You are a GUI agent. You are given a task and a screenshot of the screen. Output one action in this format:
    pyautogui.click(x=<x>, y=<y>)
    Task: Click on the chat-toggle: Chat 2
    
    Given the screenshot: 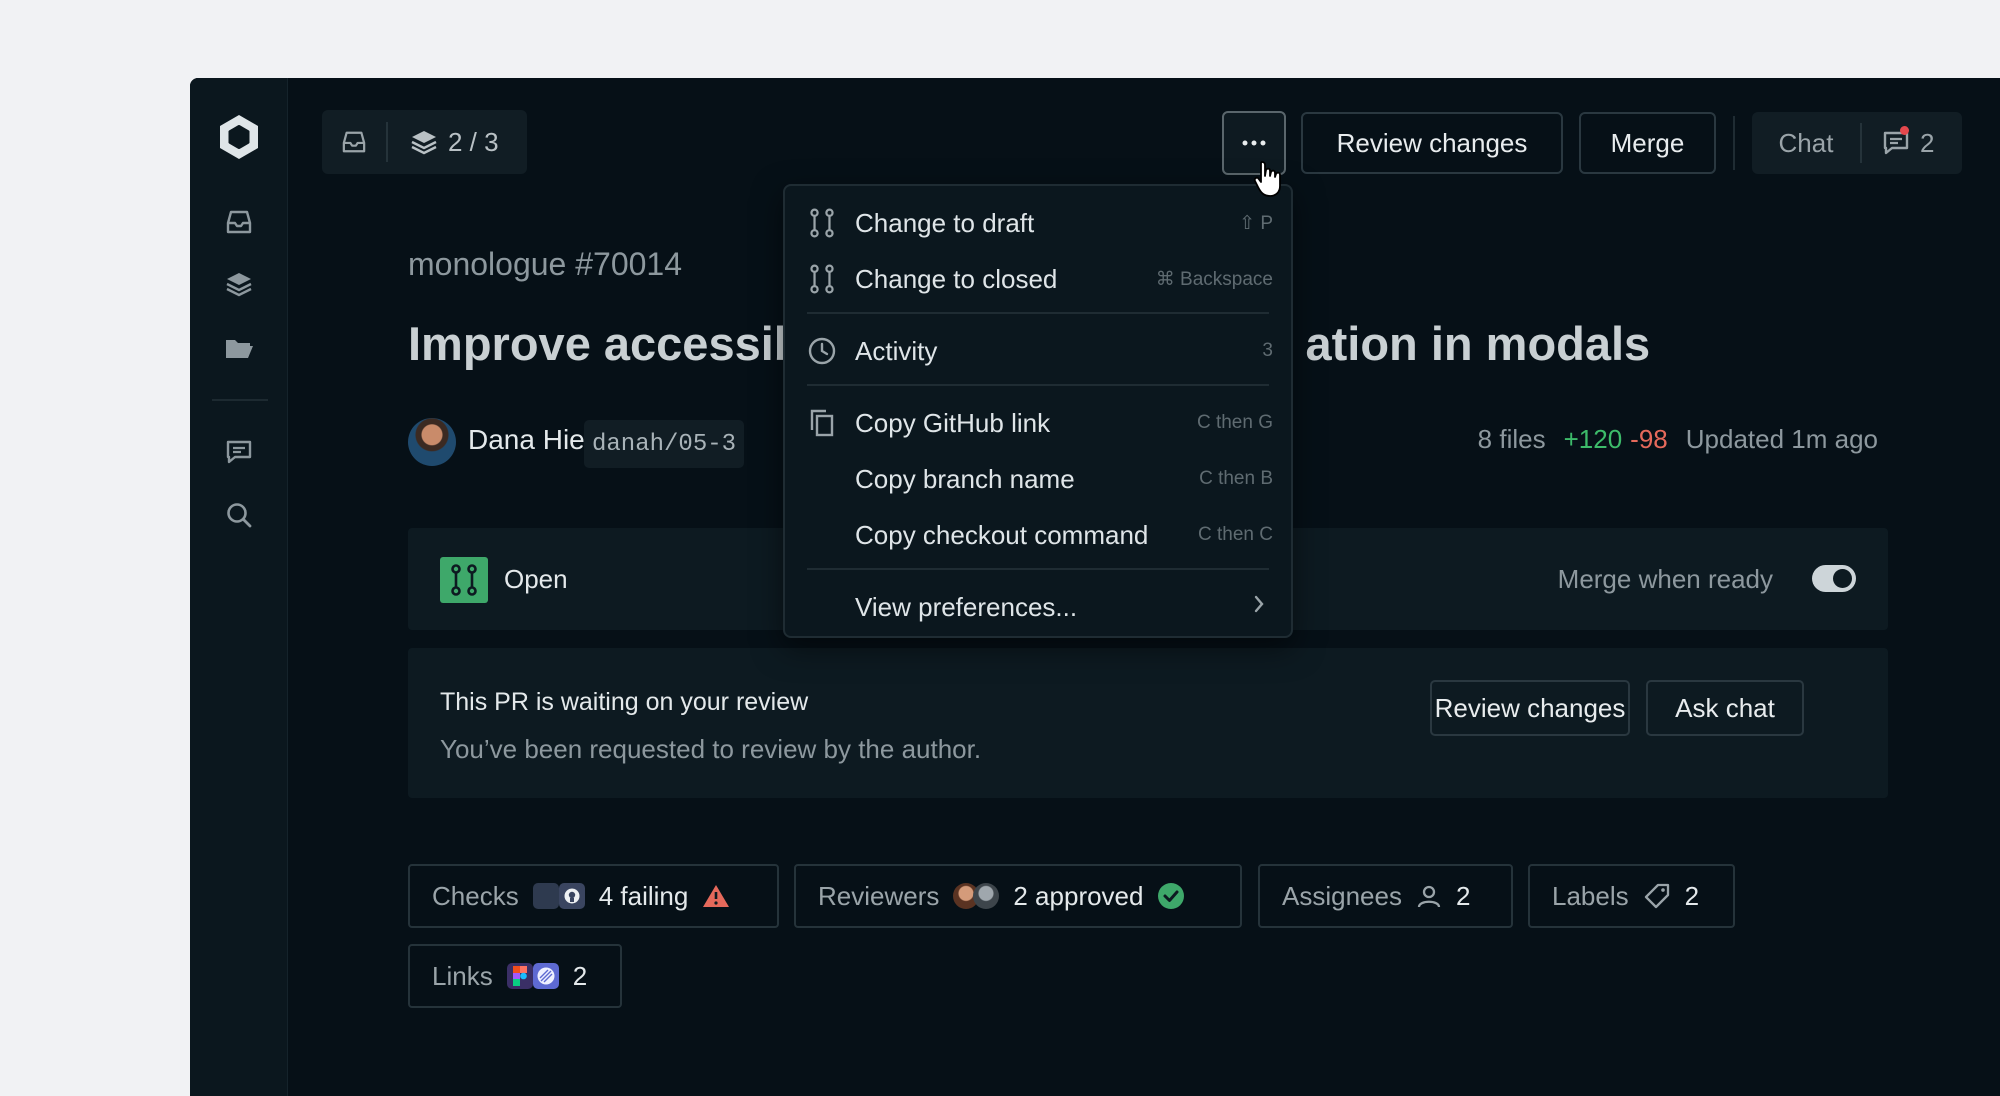 What is the action you would take?
    pyautogui.click(x=1857, y=143)
    